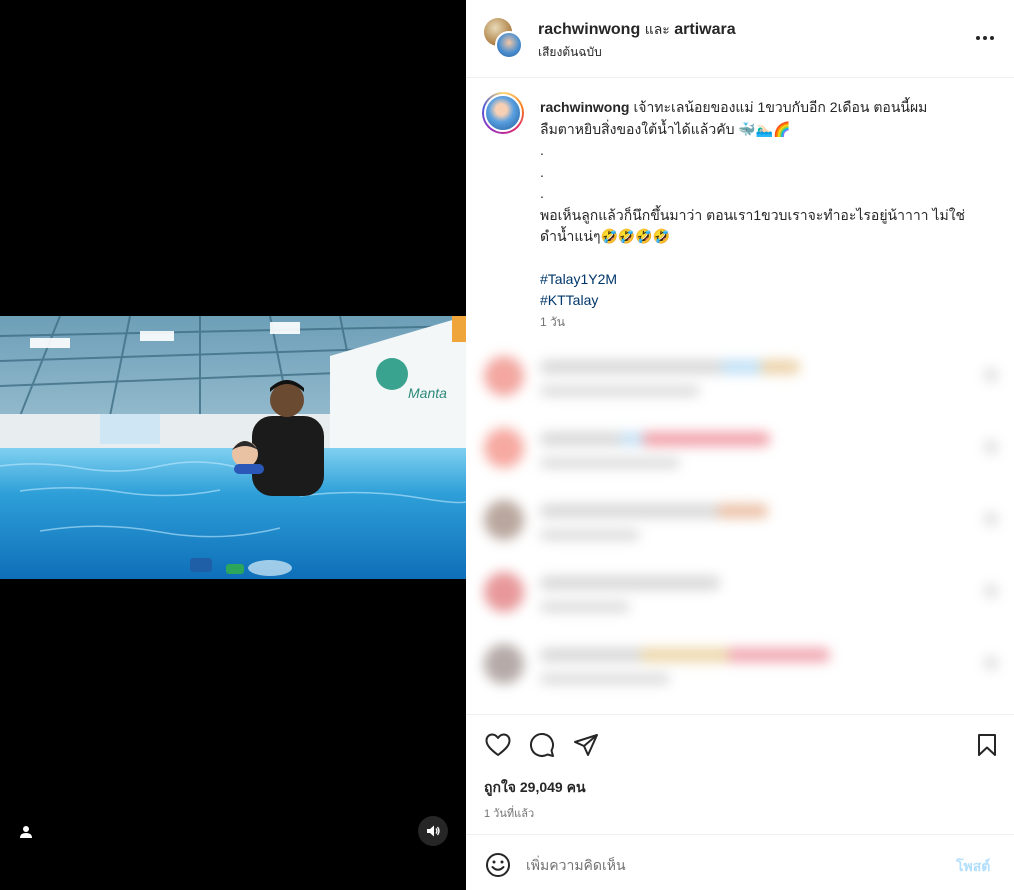 The height and width of the screenshot is (890, 1014). What do you see at coordinates (584, 107) in the screenshot?
I see `caption-username: rachwinwong` at bounding box center [584, 107].